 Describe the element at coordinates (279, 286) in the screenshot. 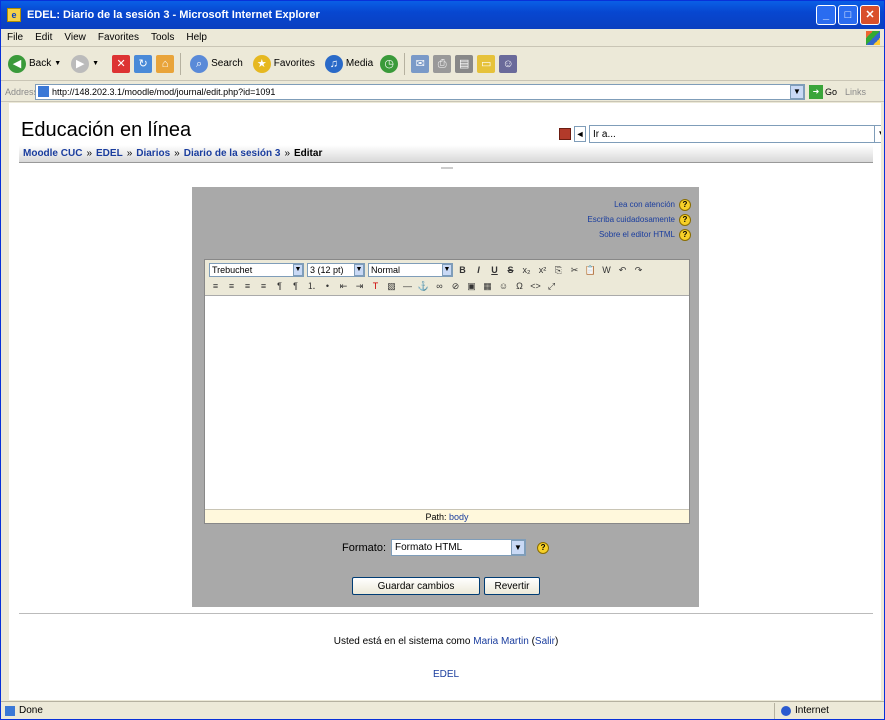

I see `ltr-icon: ¶` at that location.